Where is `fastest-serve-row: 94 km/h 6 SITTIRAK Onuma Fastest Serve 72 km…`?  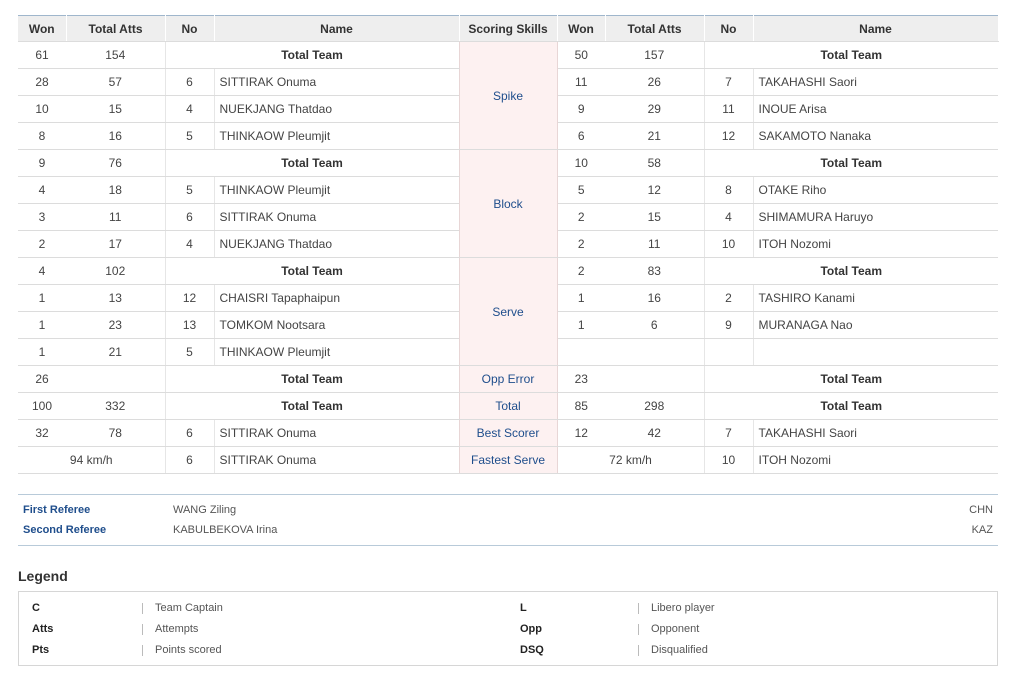 fastest-serve-row: 94 km/h 6 SITTIRAK Onuma Fastest Serve 72 km… is located at coordinates (508, 460).